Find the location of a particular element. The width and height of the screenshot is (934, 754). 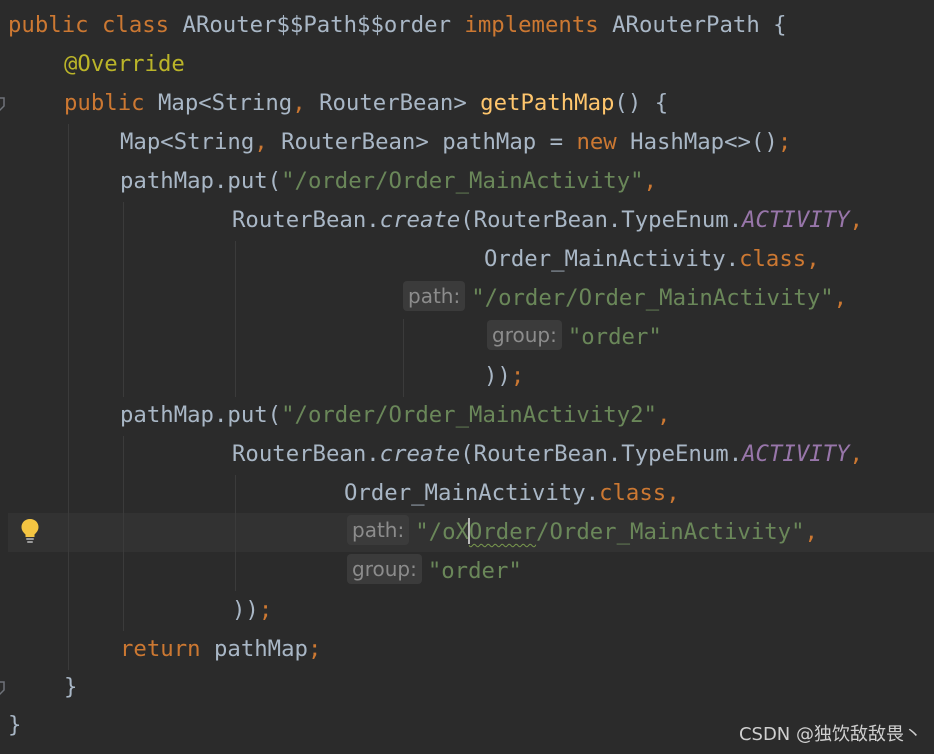

code-line: @Override is located at coordinates (124, 64).